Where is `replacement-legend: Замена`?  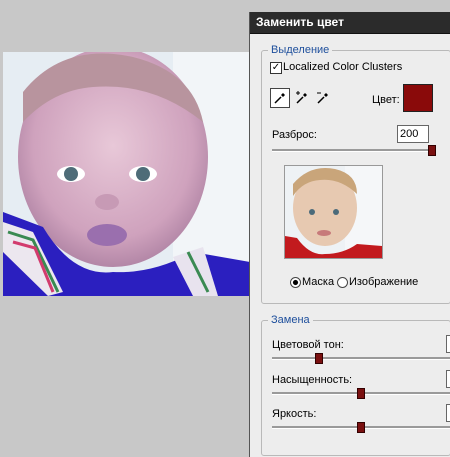 replacement-legend: Замена is located at coordinates (290, 320).